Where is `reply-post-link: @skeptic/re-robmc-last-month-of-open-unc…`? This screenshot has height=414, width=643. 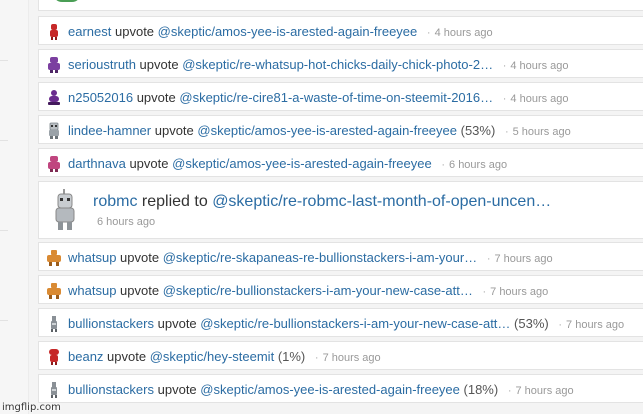
reply-post-link: @skeptic/re-robmc-last-month-of-open-unc… is located at coordinates (381, 201).